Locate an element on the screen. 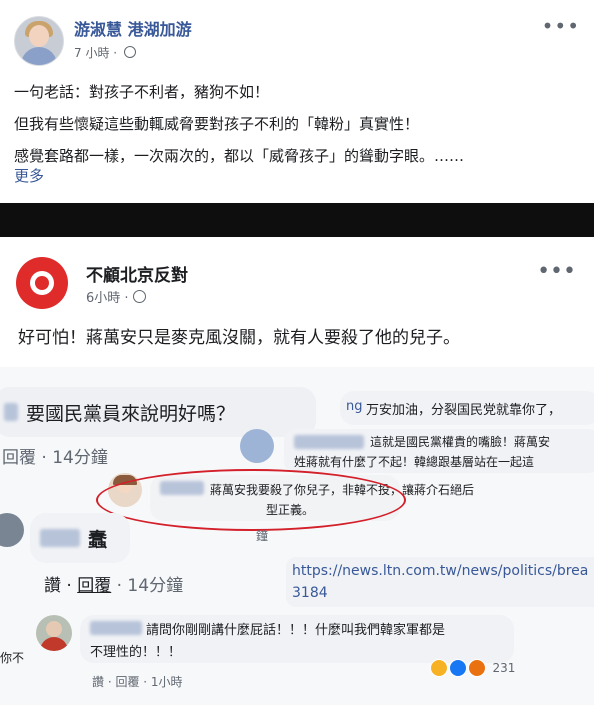  post-timestamp: 7 小時 · is located at coordinates (105, 52).